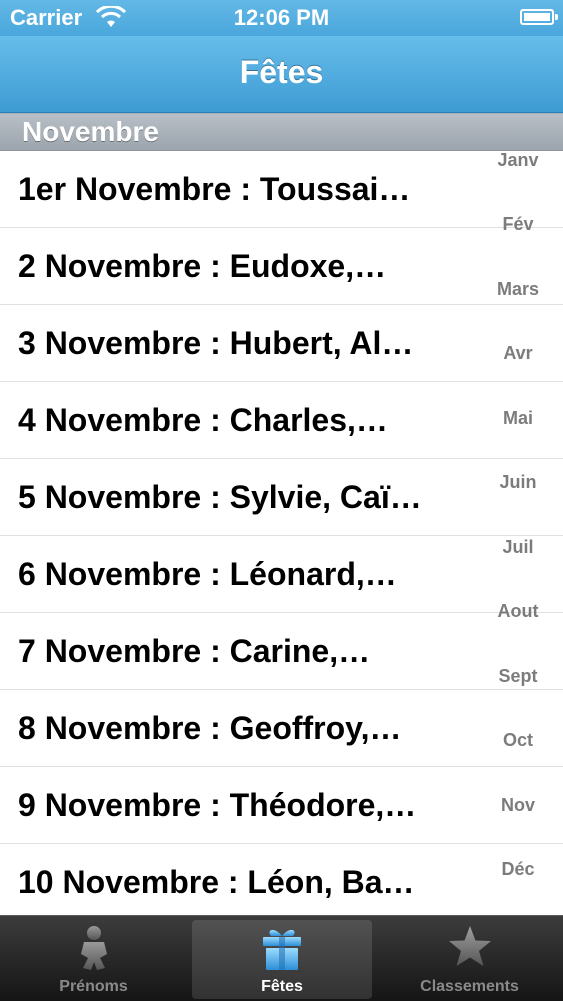 Image resolution: width=563 pixels, height=1001 pixels. I want to click on tab-fetes: Fêtes, so click(282, 959).